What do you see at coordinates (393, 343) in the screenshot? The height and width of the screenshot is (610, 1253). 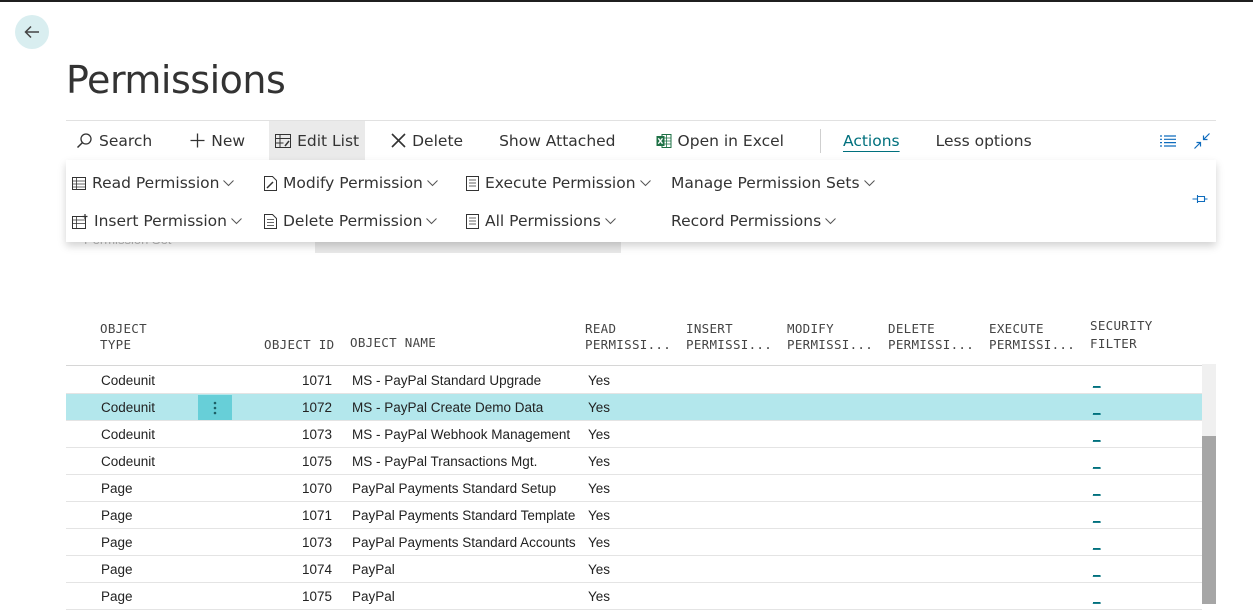 I see `column-header-object-name: OBJECT NAME` at bounding box center [393, 343].